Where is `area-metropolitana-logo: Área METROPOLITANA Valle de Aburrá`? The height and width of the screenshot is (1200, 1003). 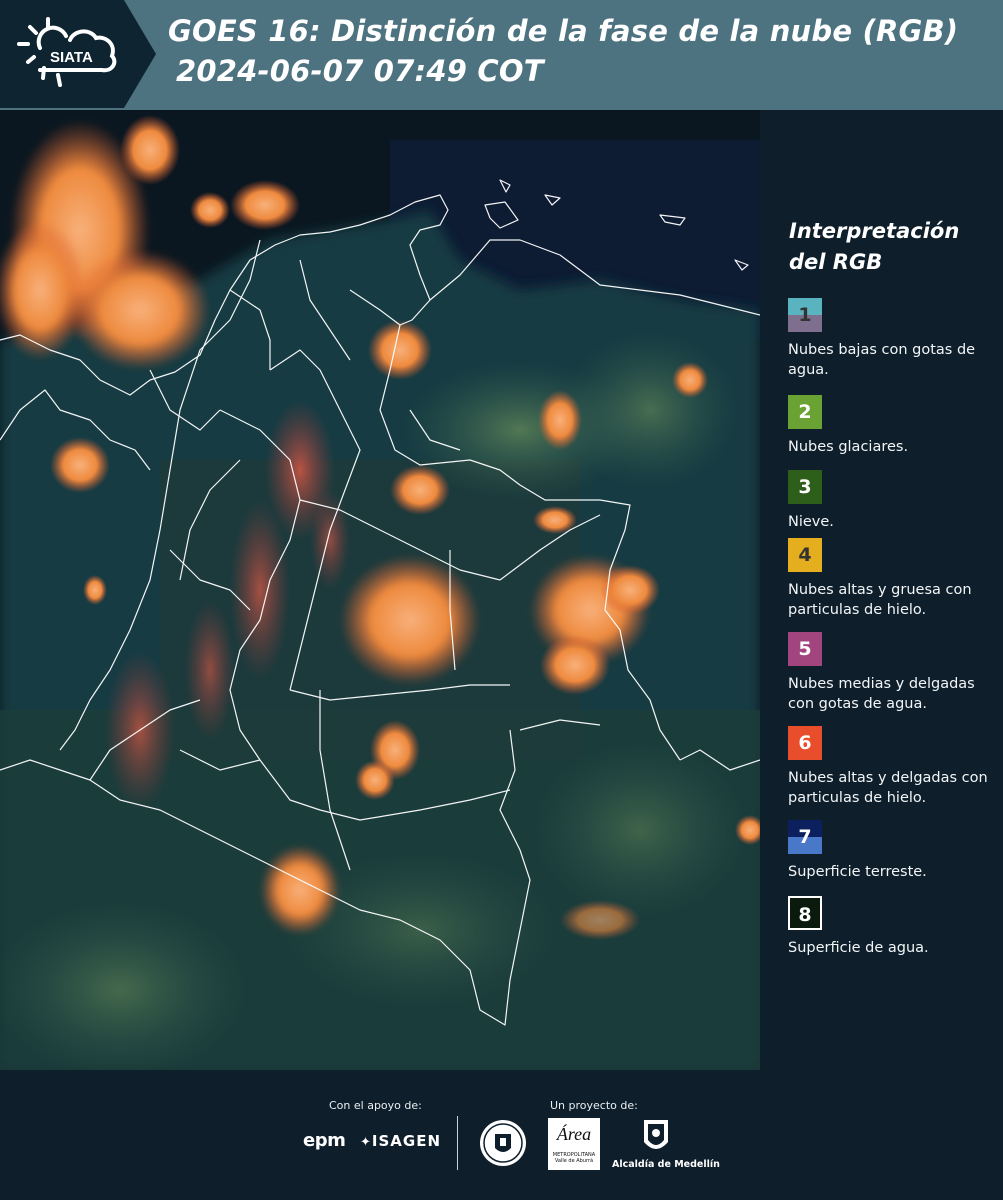 area-metropolitana-logo: Área METROPOLITANA Valle de Aburrá is located at coordinates (574, 1144).